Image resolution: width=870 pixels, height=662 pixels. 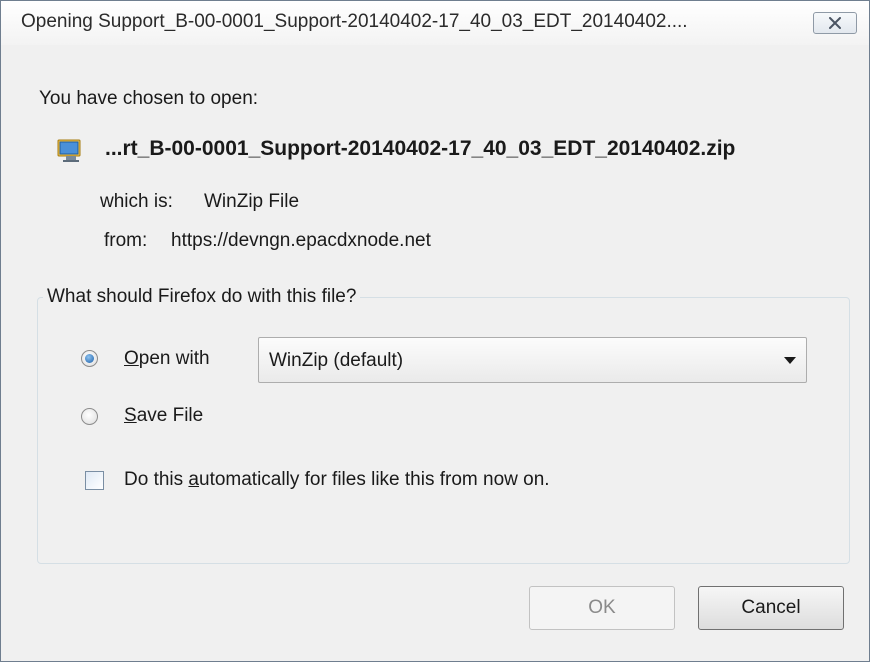 What do you see at coordinates (136, 201) in the screenshot?
I see `which-is-label: which is:` at bounding box center [136, 201].